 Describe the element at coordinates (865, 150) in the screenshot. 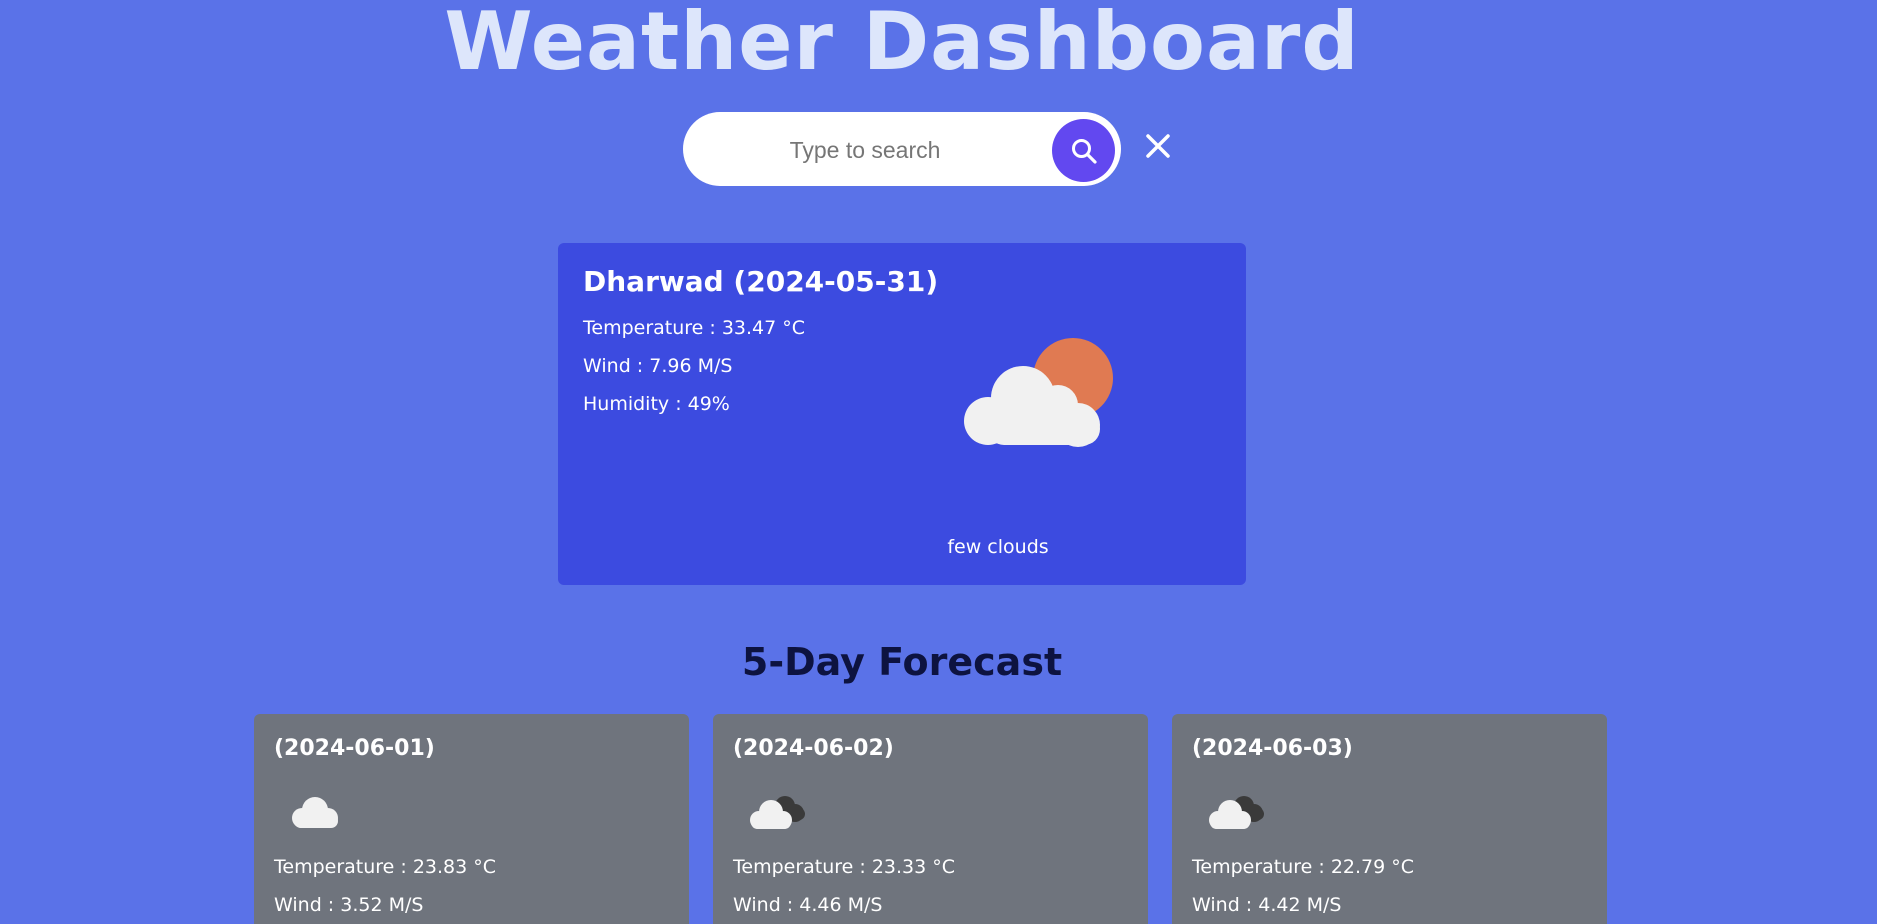

I see `search-input` at that location.